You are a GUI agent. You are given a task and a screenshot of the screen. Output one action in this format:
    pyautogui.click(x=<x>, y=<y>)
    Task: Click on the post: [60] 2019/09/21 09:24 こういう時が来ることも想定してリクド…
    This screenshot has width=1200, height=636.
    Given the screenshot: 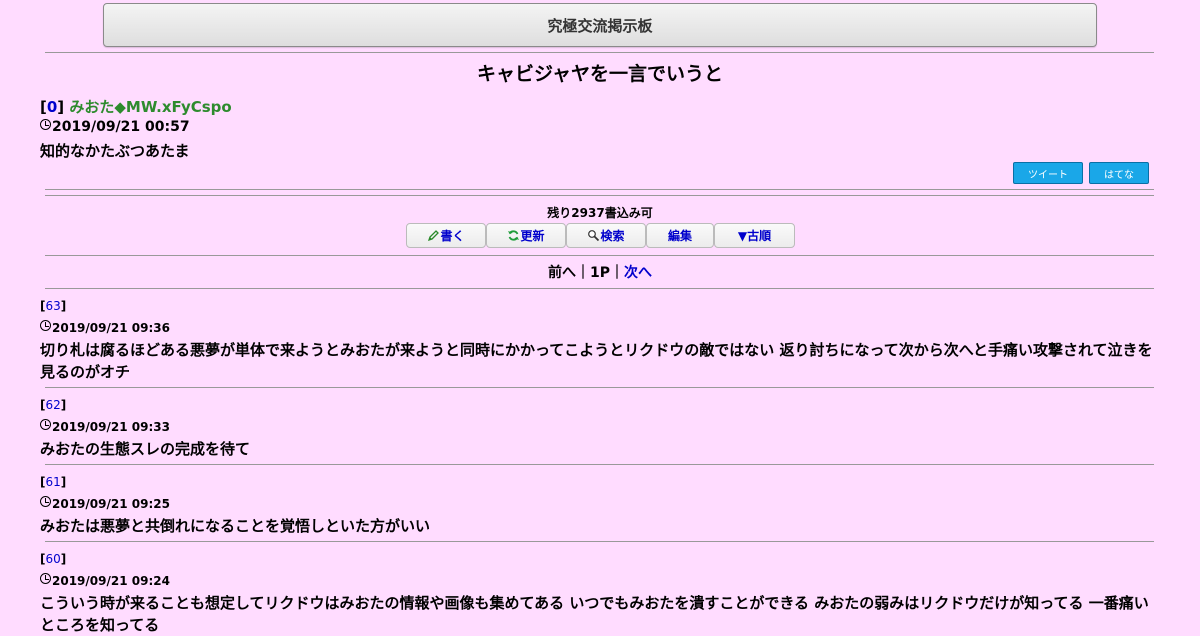 What is the action you would take?
    pyautogui.click(x=599, y=593)
    